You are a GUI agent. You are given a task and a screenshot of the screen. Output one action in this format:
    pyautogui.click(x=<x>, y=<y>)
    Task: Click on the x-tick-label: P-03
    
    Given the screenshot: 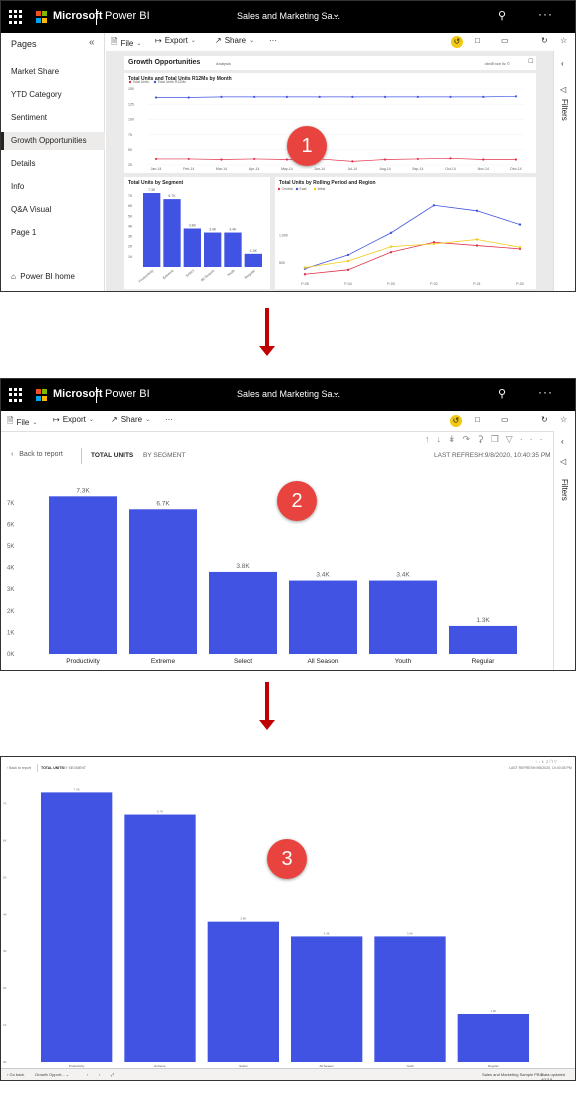 What is the action you would take?
    pyautogui.click(x=390, y=284)
    